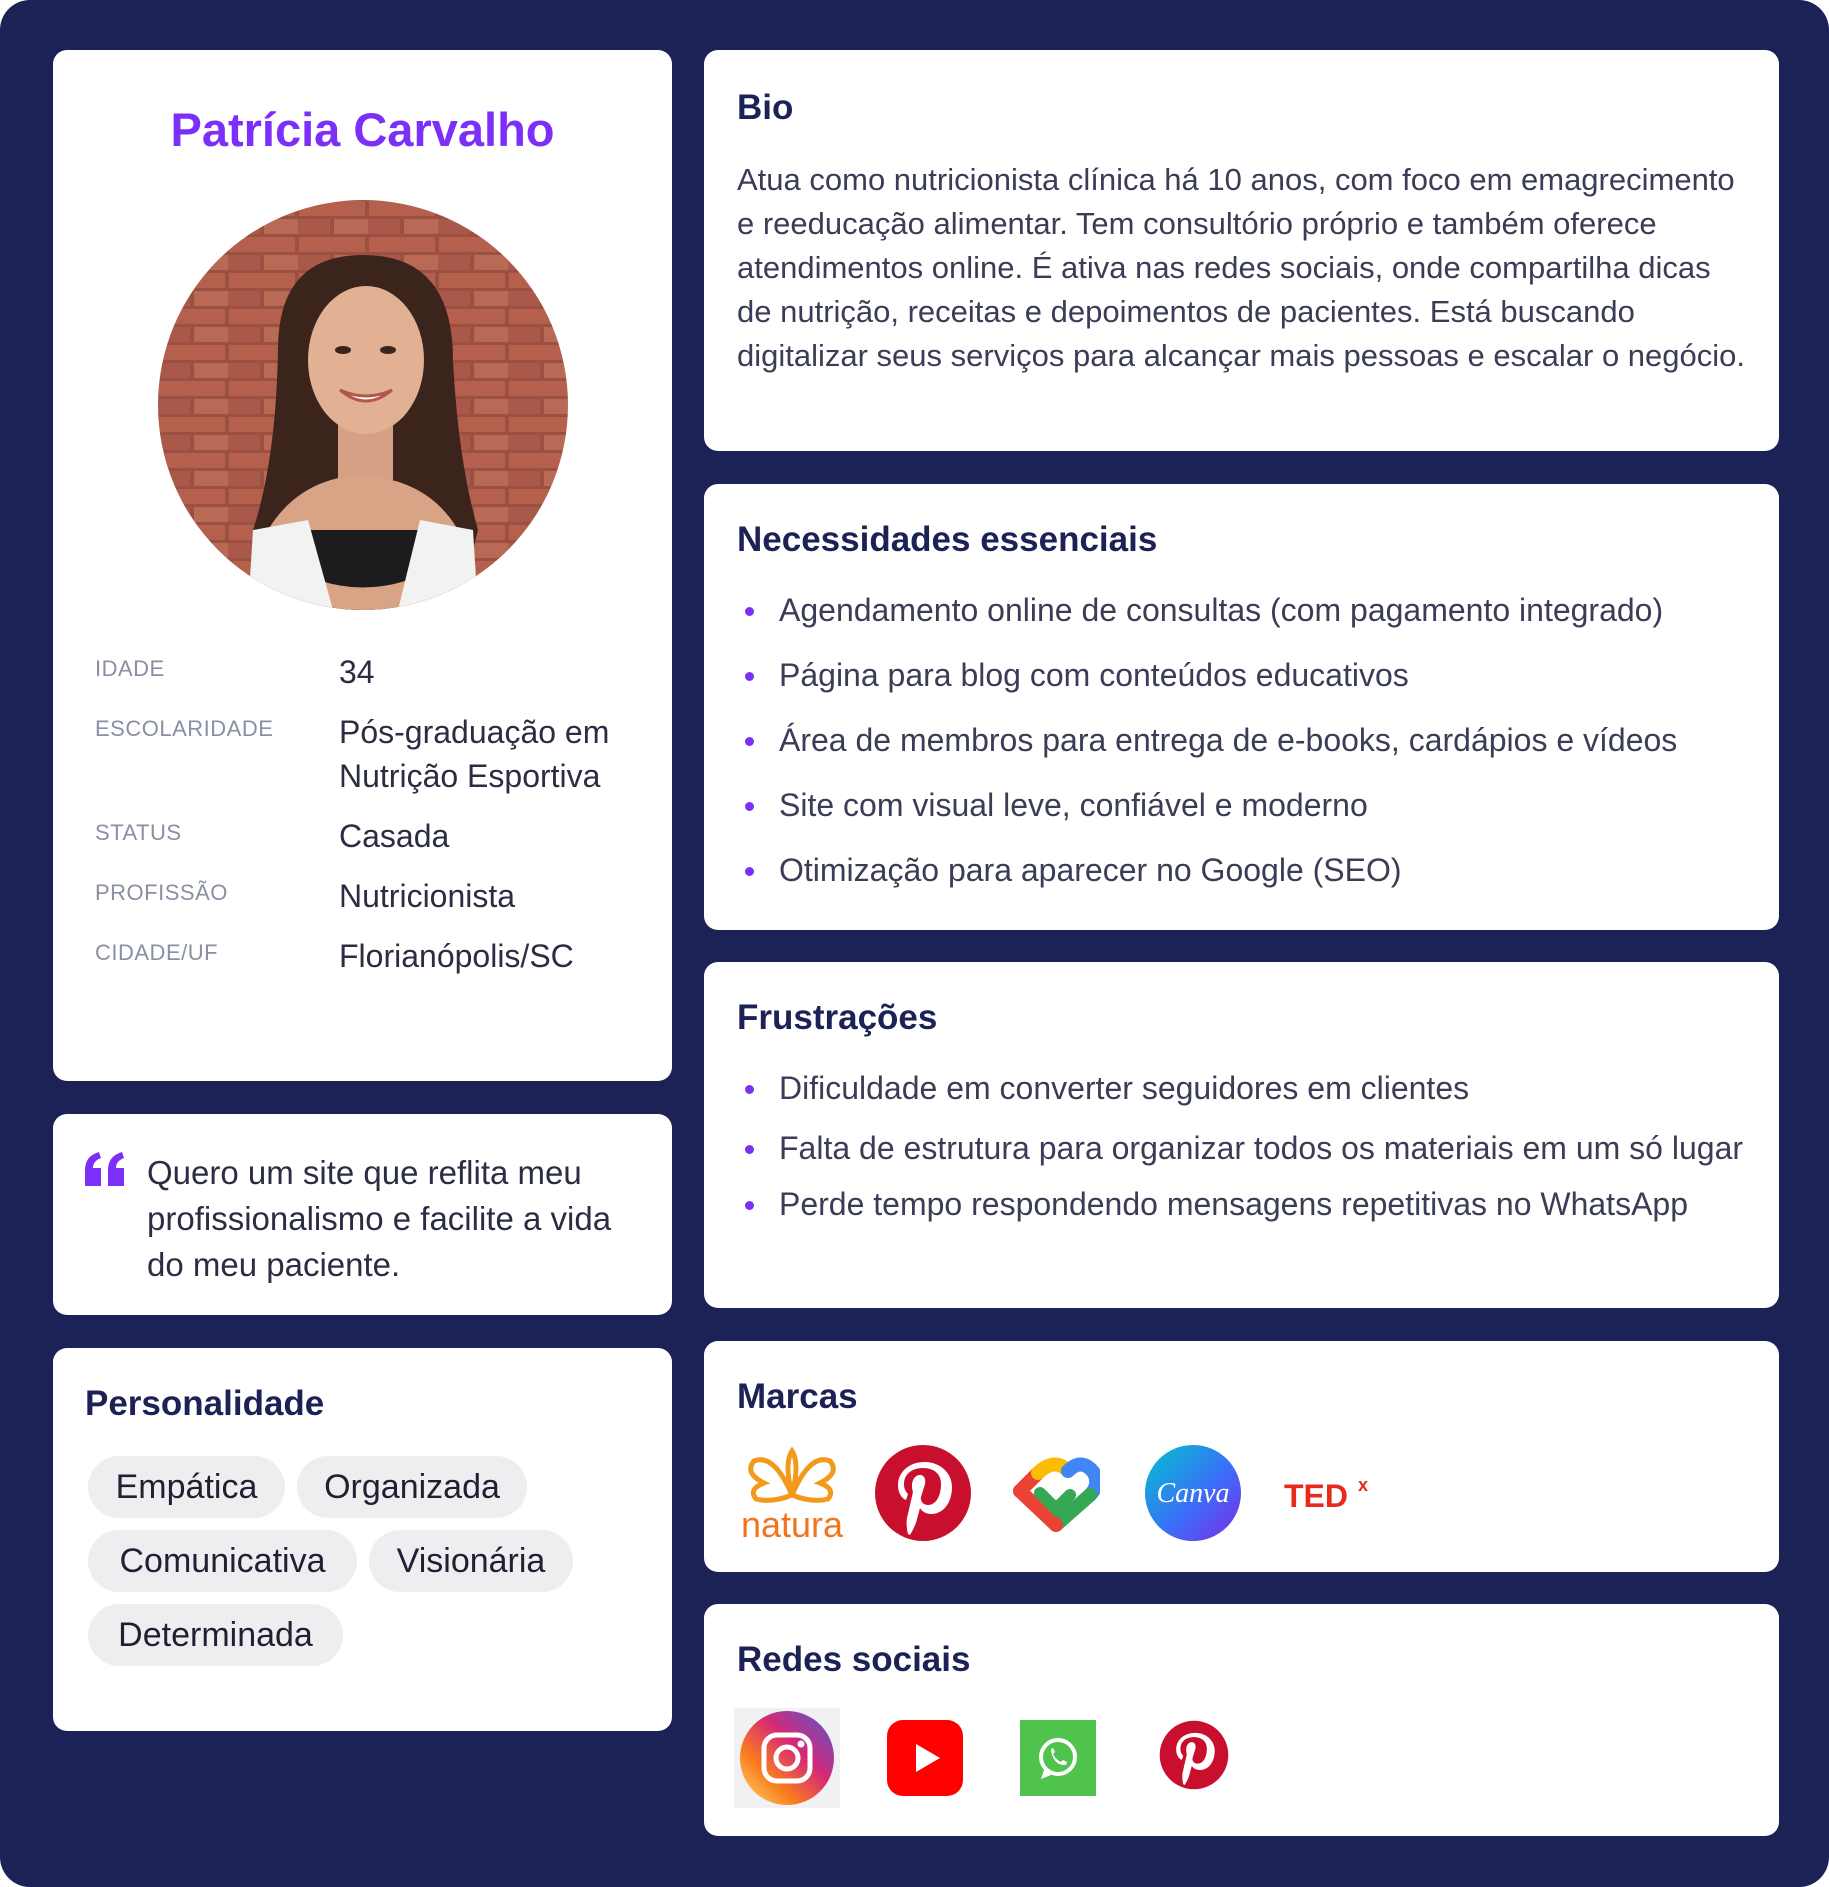 Image resolution: width=1829 pixels, height=1887 pixels. What do you see at coordinates (205, 1403) in the screenshot?
I see `personality-title: Personalidade` at bounding box center [205, 1403].